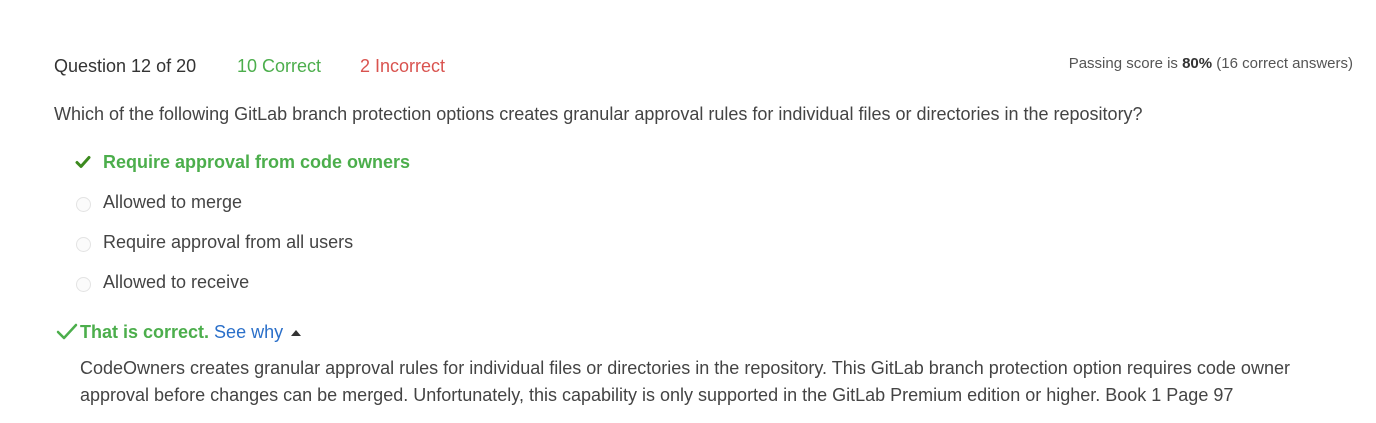 Image resolution: width=1376 pixels, height=423 pixels. Describe the element at coordinates (279, 66) in the screenshot. I see `correct-count: 10 Correct` at that location.